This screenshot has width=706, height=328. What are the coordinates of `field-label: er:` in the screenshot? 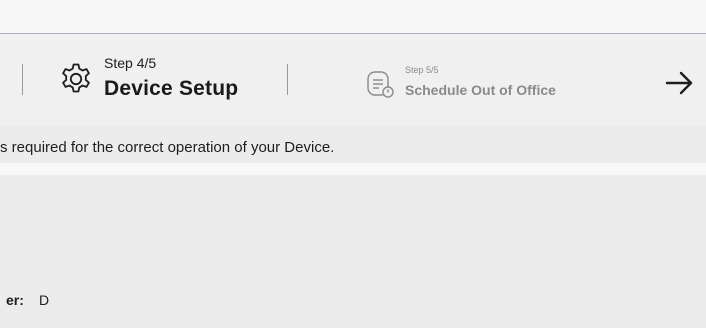 It's located at (15, 300).